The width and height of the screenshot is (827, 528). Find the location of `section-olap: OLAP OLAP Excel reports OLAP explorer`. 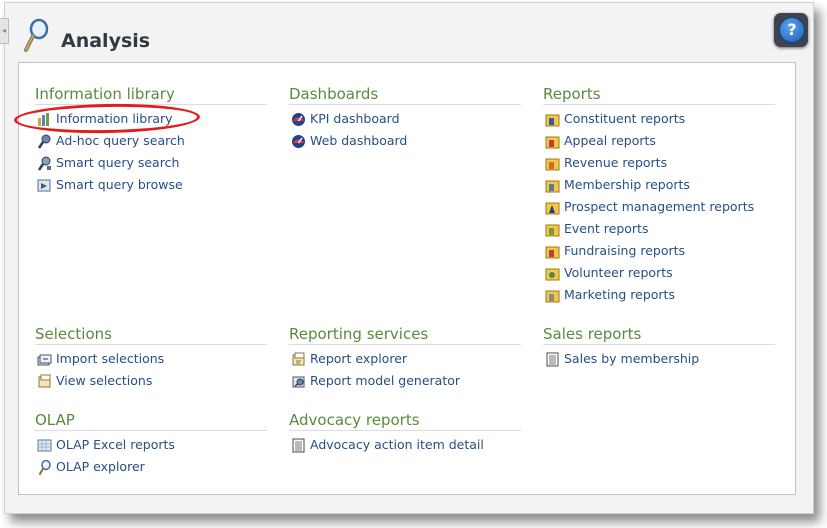

section-olap: OLAP OLAP Excel reports OLAP explorer is located at coordinates (151, 444).